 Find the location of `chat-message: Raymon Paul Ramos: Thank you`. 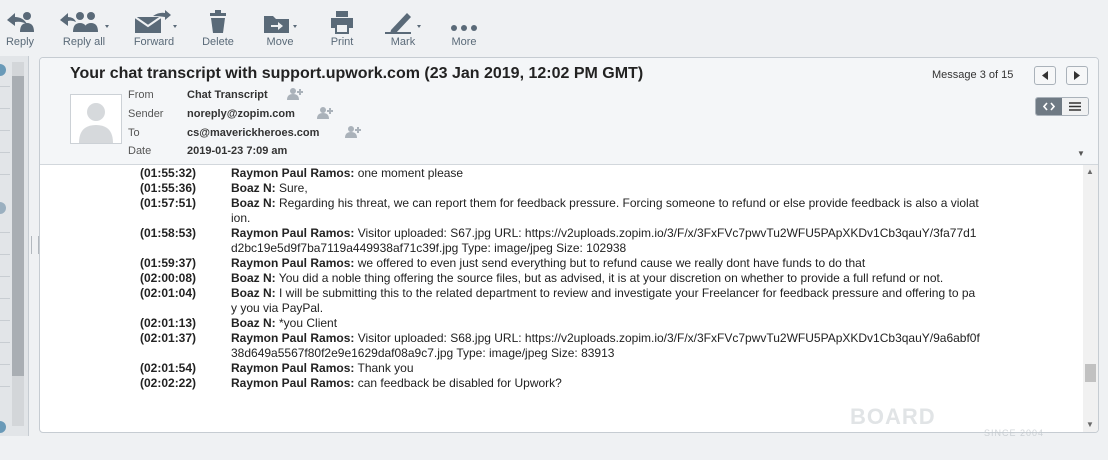

chat-message: Raymon Paul Ramos: Thank you is located at coordinates (605, 368).